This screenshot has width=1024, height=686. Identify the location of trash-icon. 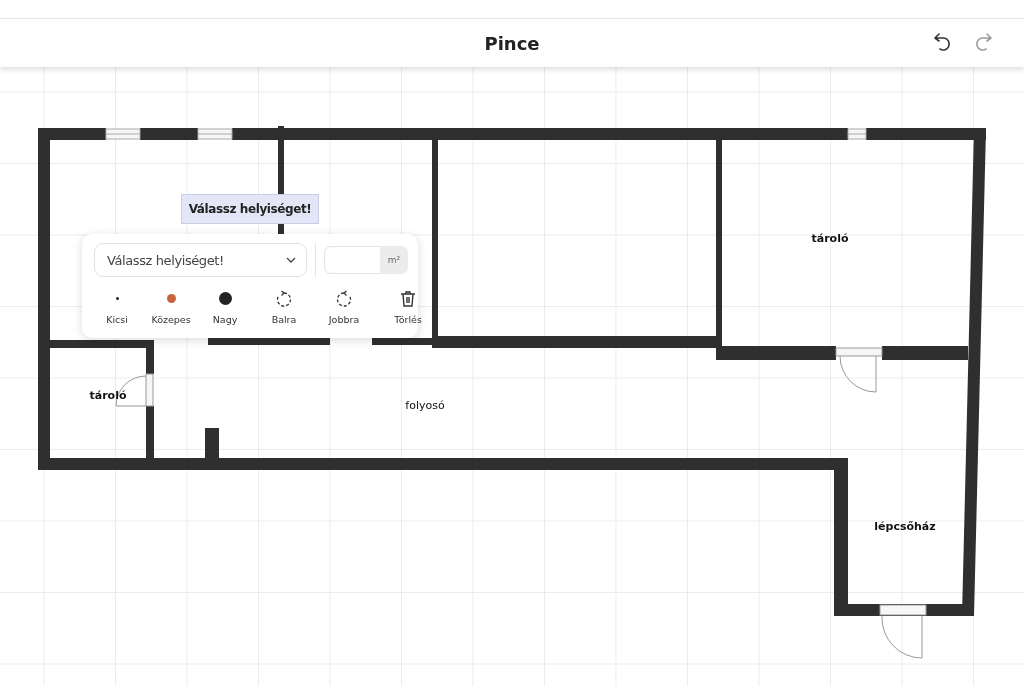
(408, 298).